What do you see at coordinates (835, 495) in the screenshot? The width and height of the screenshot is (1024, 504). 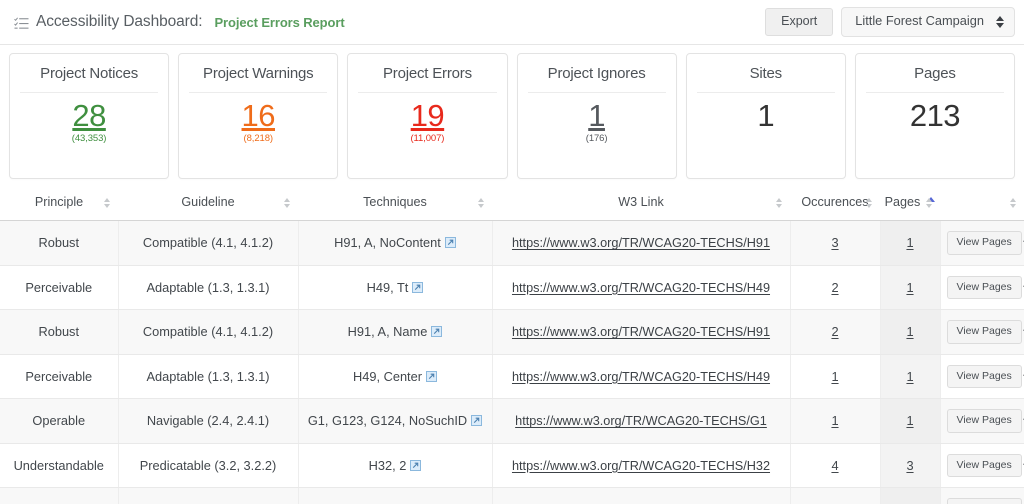 I see `cell-occurences: 9` at bounding box center [835, 495].